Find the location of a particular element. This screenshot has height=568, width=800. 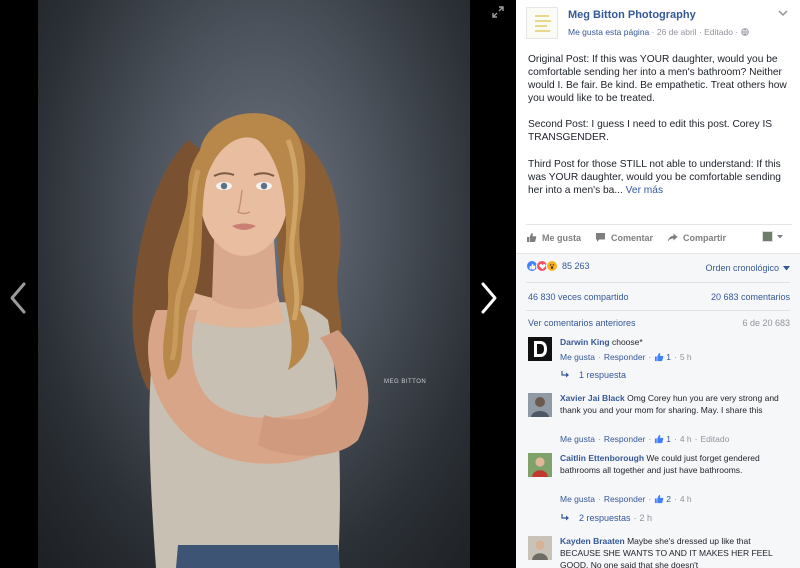

chevron-left-icon is located at coordinates (18, 298).